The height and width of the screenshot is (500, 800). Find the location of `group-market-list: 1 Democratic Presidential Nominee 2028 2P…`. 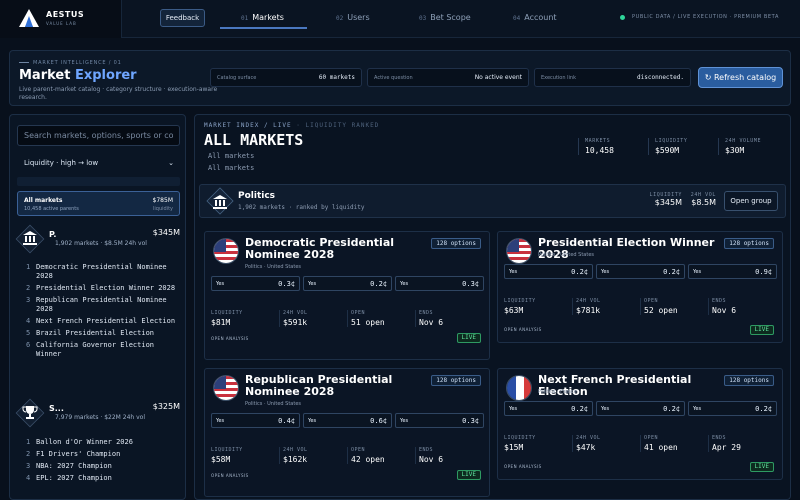

group-market-list: 1 Democratic Presidential Nominee 2028 2P… is located at coordinates (101, 312).